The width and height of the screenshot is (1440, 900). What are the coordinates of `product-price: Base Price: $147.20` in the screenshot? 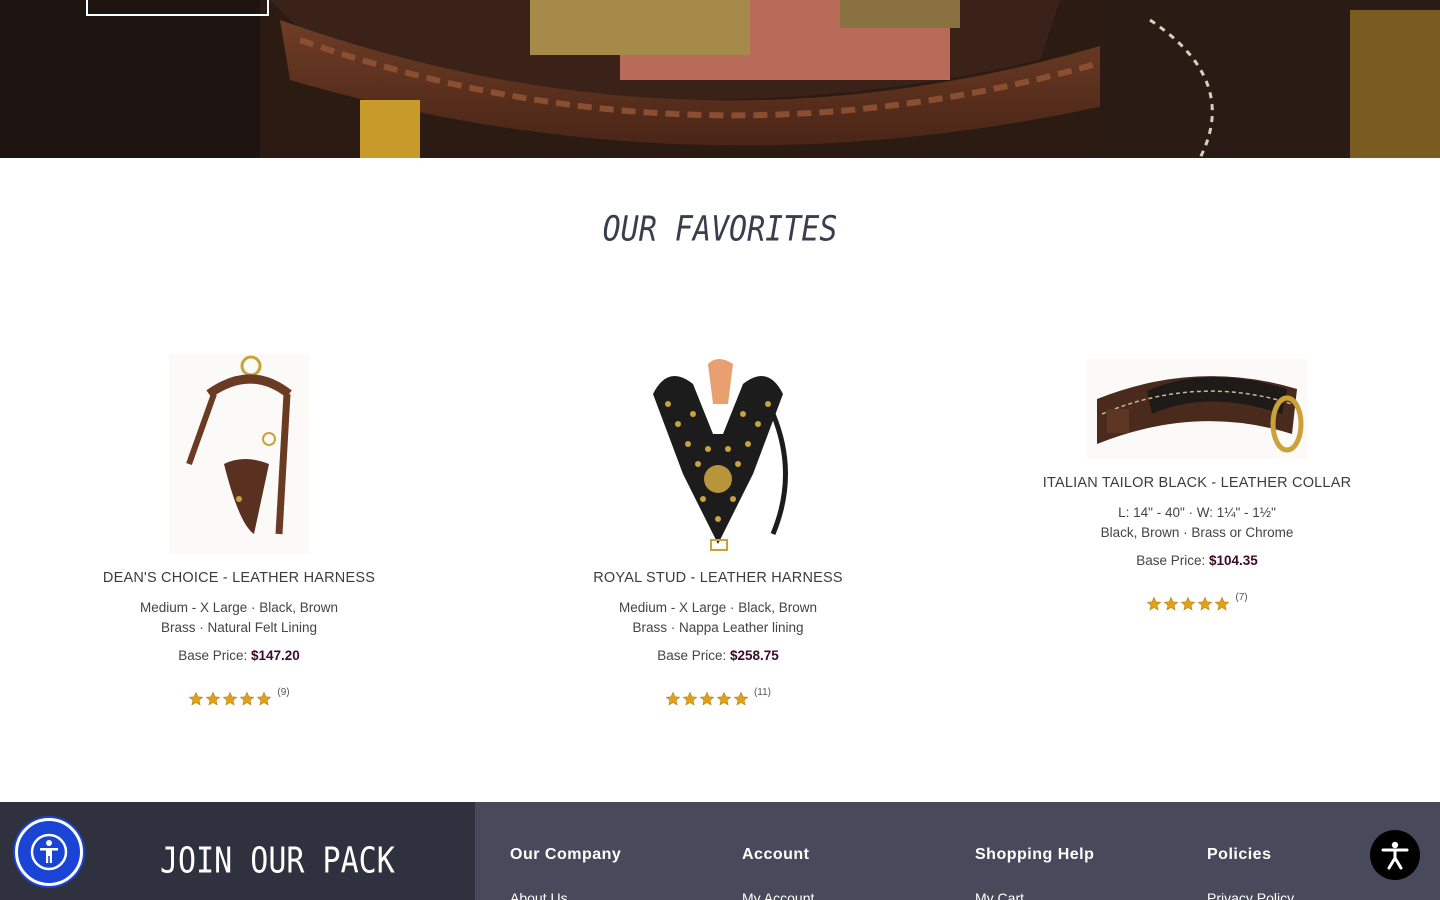 It's located at (239, 655).